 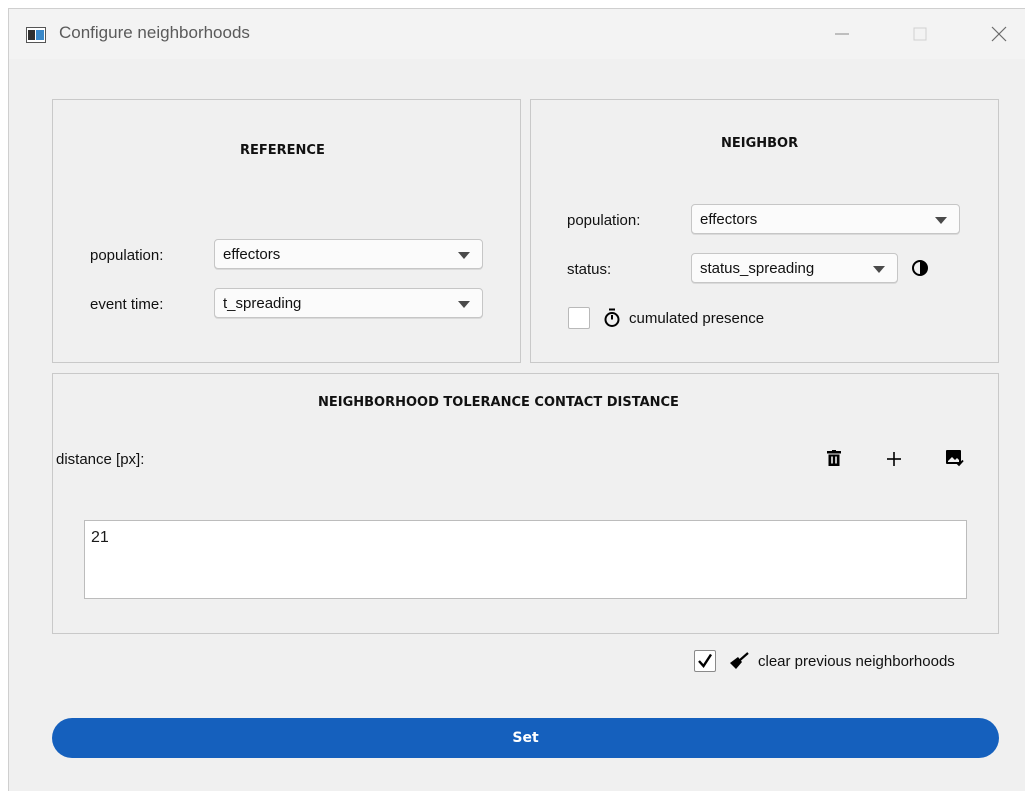 What do you see at coordinates (894, 459) in the screenshot?
I see `add-icon` at bounding box center [894, 459].